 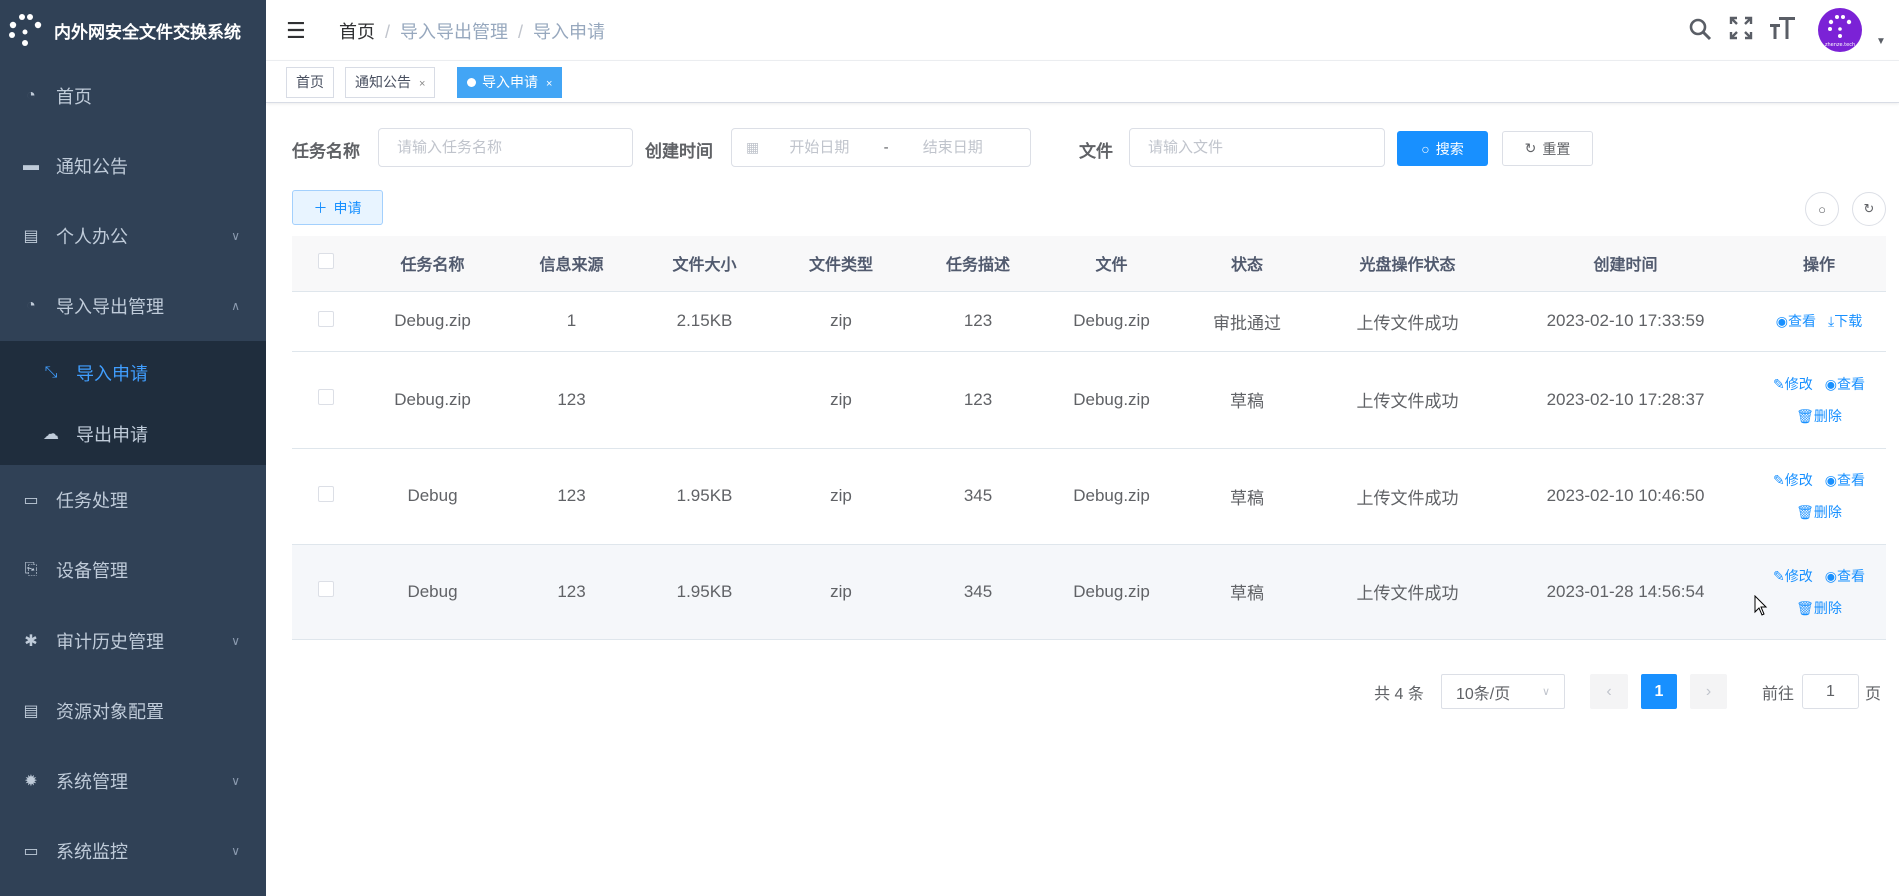 I want to click on toggle-search-button: ○, so click(x=1822, y=209).